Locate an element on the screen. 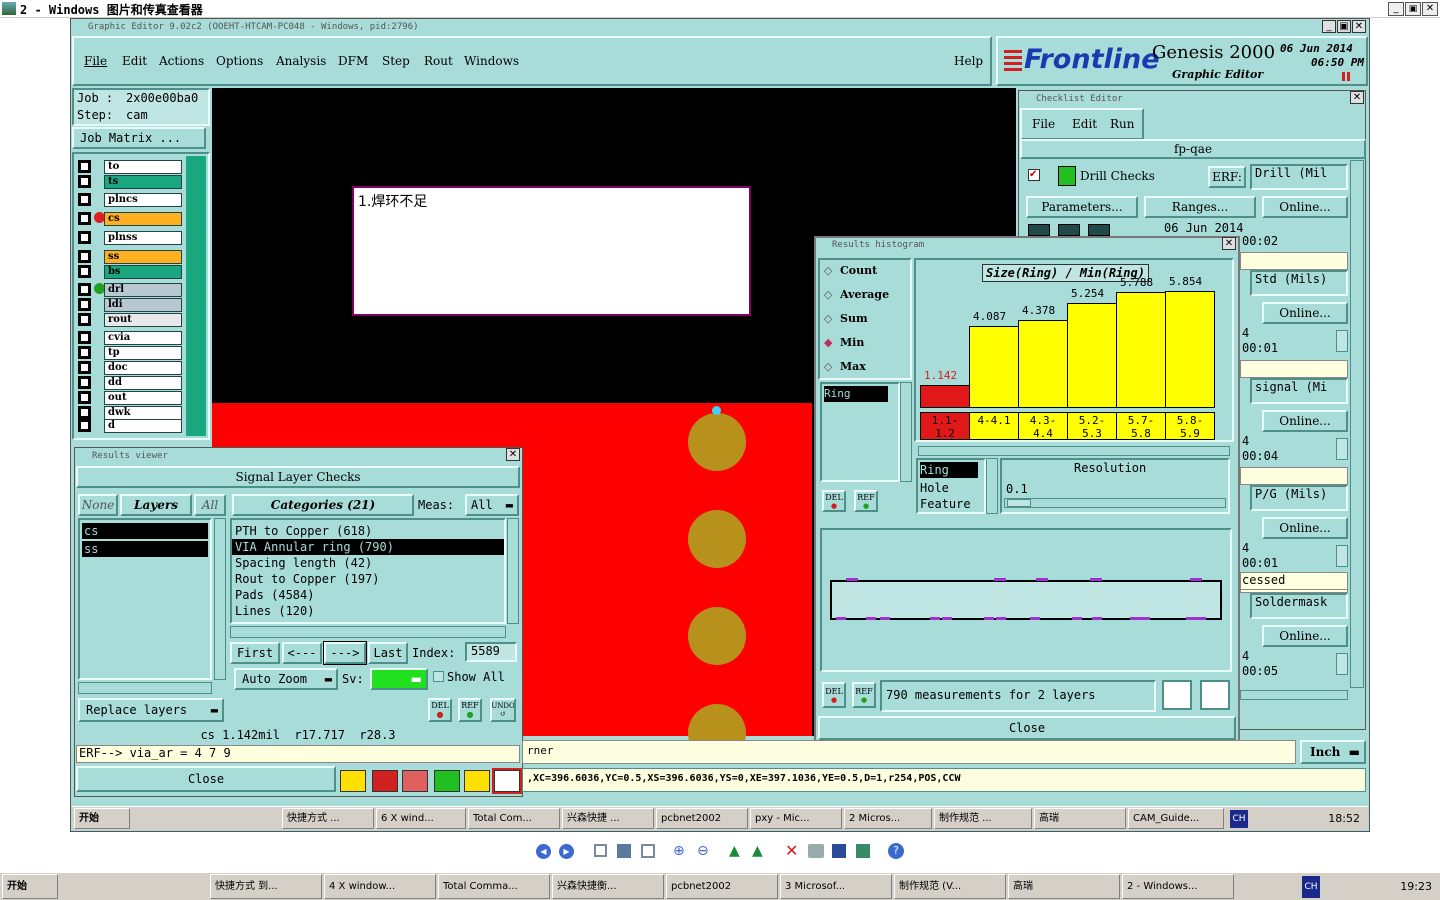  result-layers-list: cs ss is located at coordinates (145, 599).